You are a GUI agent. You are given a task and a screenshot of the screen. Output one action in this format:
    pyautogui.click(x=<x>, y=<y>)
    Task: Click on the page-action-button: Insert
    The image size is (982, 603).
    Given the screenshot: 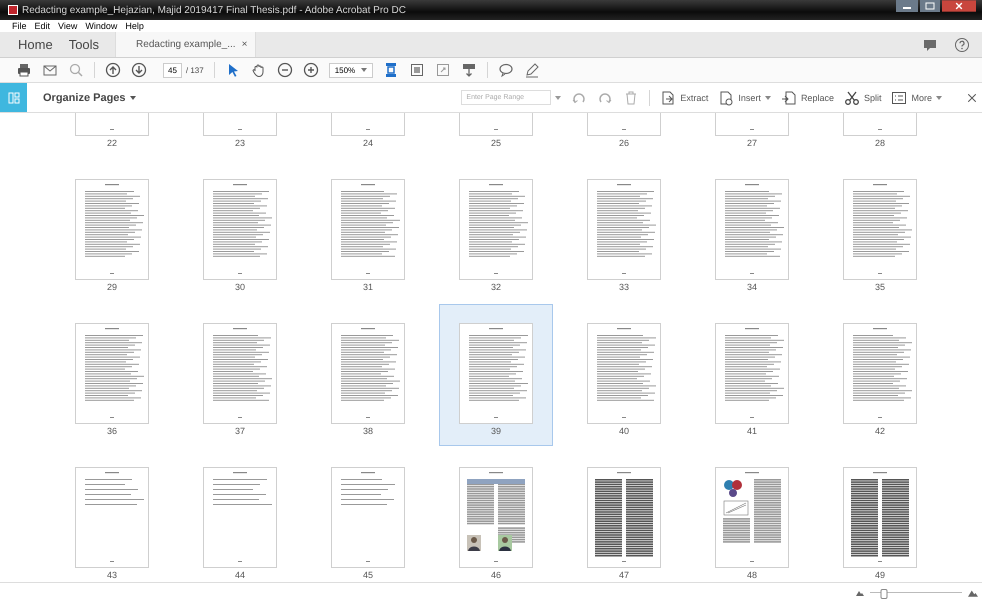 What is the action you would take?
    pyautogui.click(x=744, y=98)
    